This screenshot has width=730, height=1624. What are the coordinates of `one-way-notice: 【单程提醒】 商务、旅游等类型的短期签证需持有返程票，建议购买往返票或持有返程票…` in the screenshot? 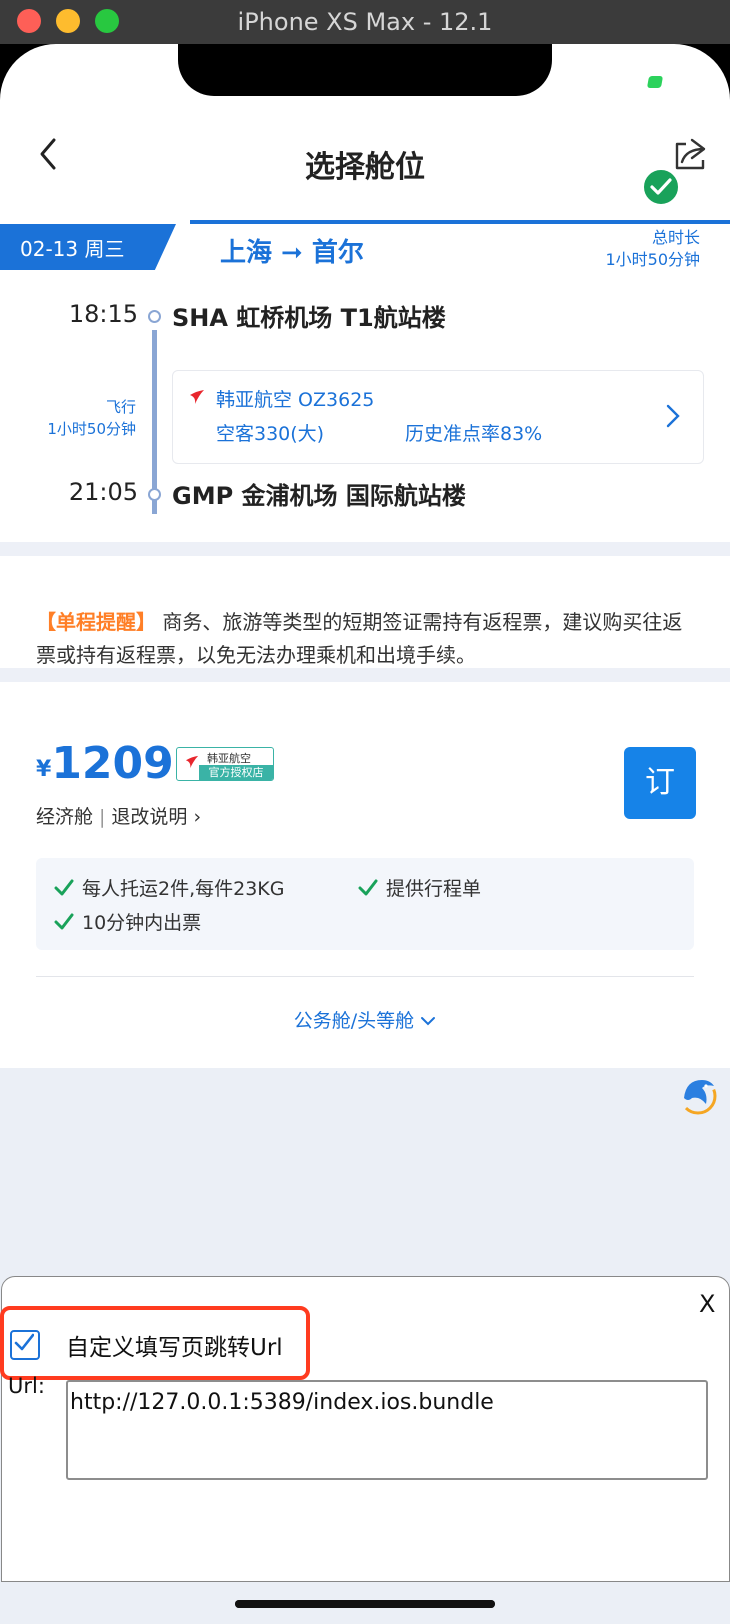 It's located at (369, 639).